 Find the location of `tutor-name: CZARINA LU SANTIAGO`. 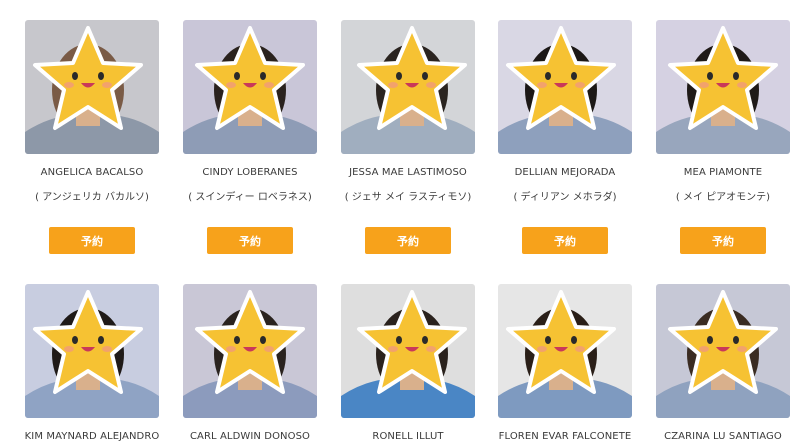

tutor-name: CZARINA LU SANTIAGO is located at coordinates (723, 436).